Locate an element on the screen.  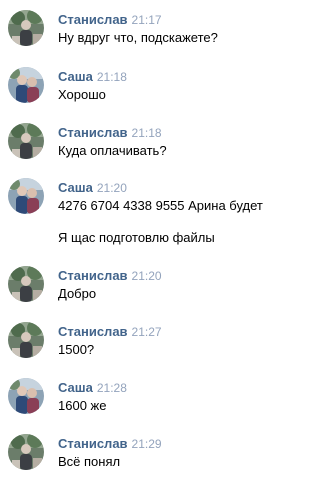
message-time: 21:28 is located at coordinates (111, 388).